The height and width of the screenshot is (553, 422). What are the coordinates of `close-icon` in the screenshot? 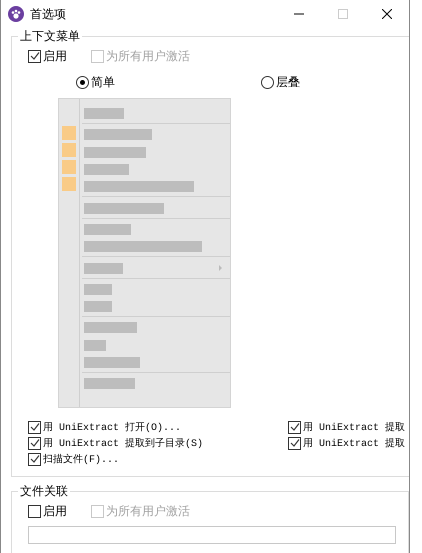 It's located at (387, 14).